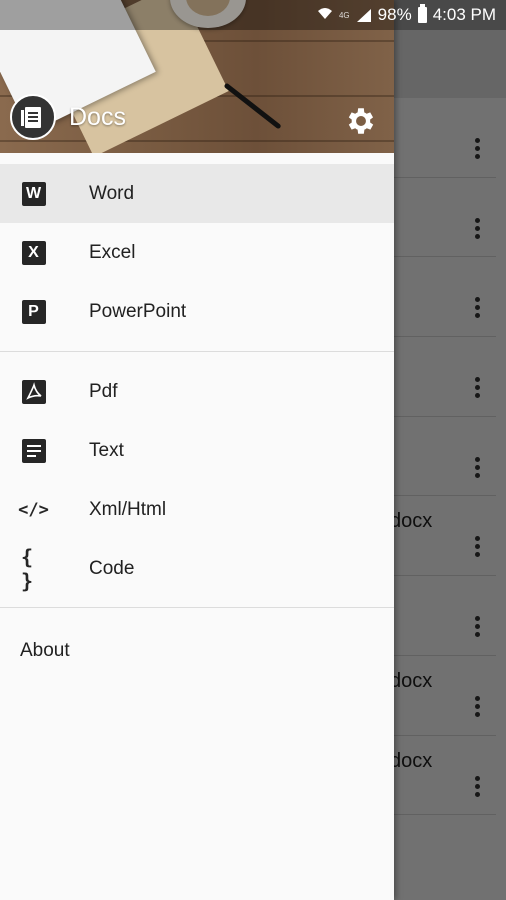 This screenshot has width=506, height=900. I want to click on app-logo-icon, so click(33, 117).